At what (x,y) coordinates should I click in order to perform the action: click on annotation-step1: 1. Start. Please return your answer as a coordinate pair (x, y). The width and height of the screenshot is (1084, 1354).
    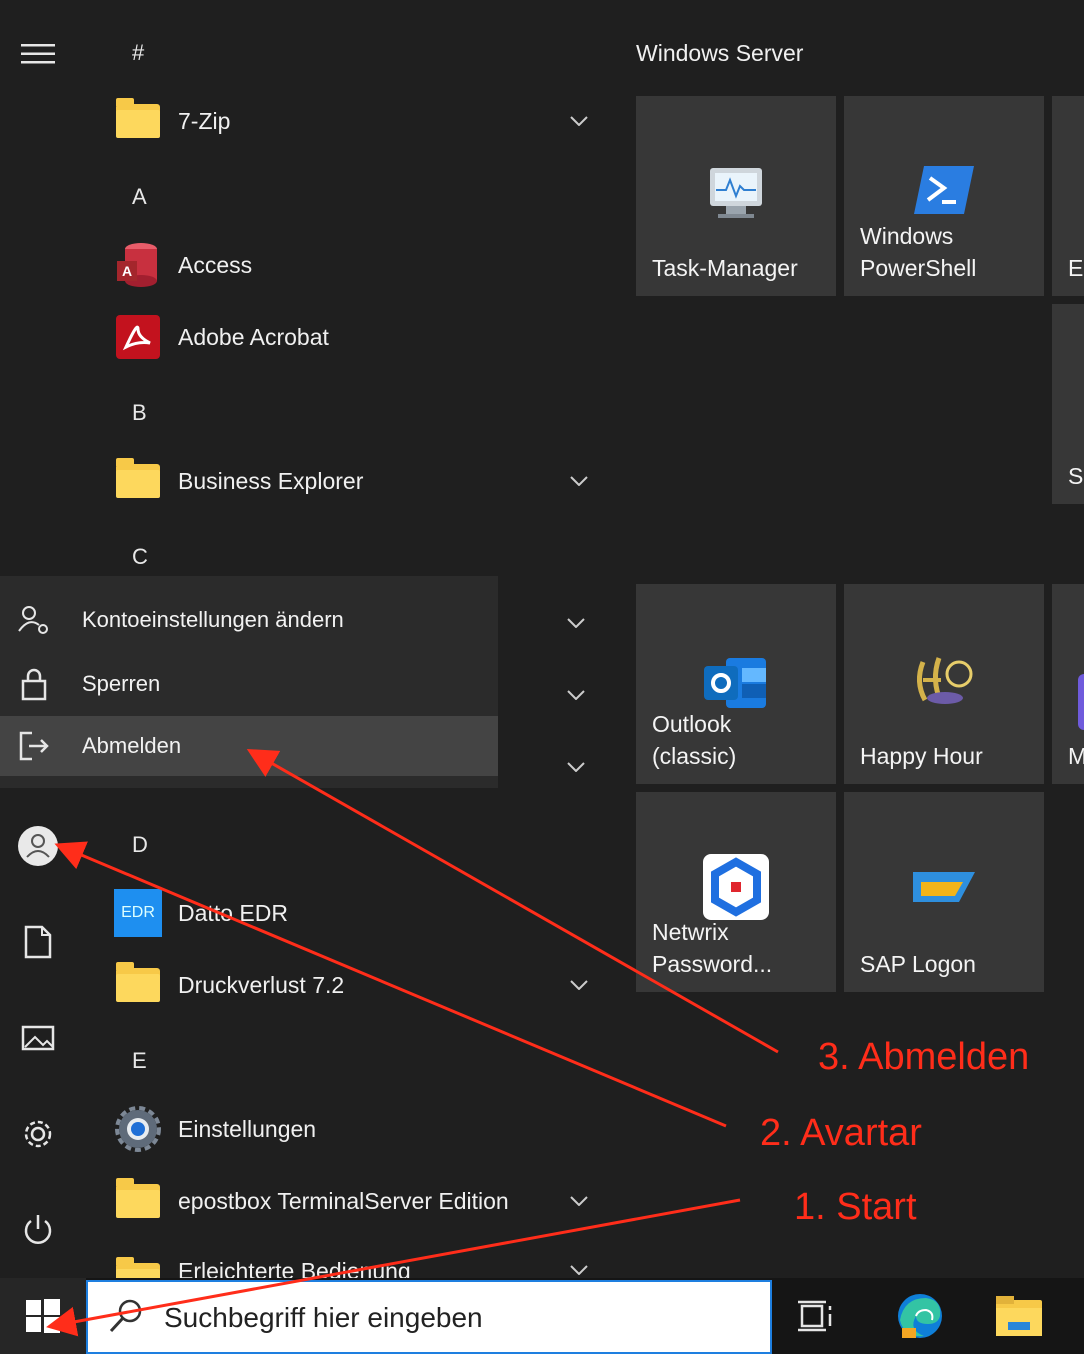
    Looking at the image, I should click on (855, 1207).